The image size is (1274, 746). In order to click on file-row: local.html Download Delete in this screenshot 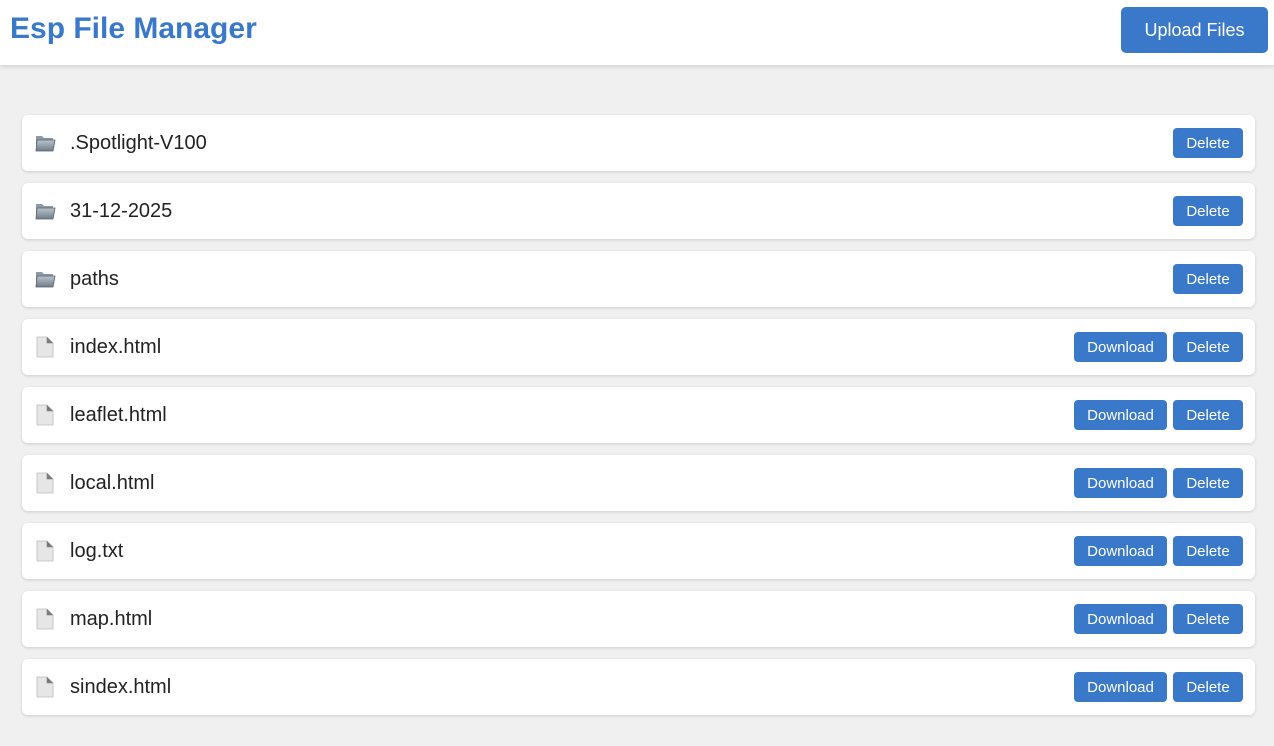, I will do `click(638, 483)`.